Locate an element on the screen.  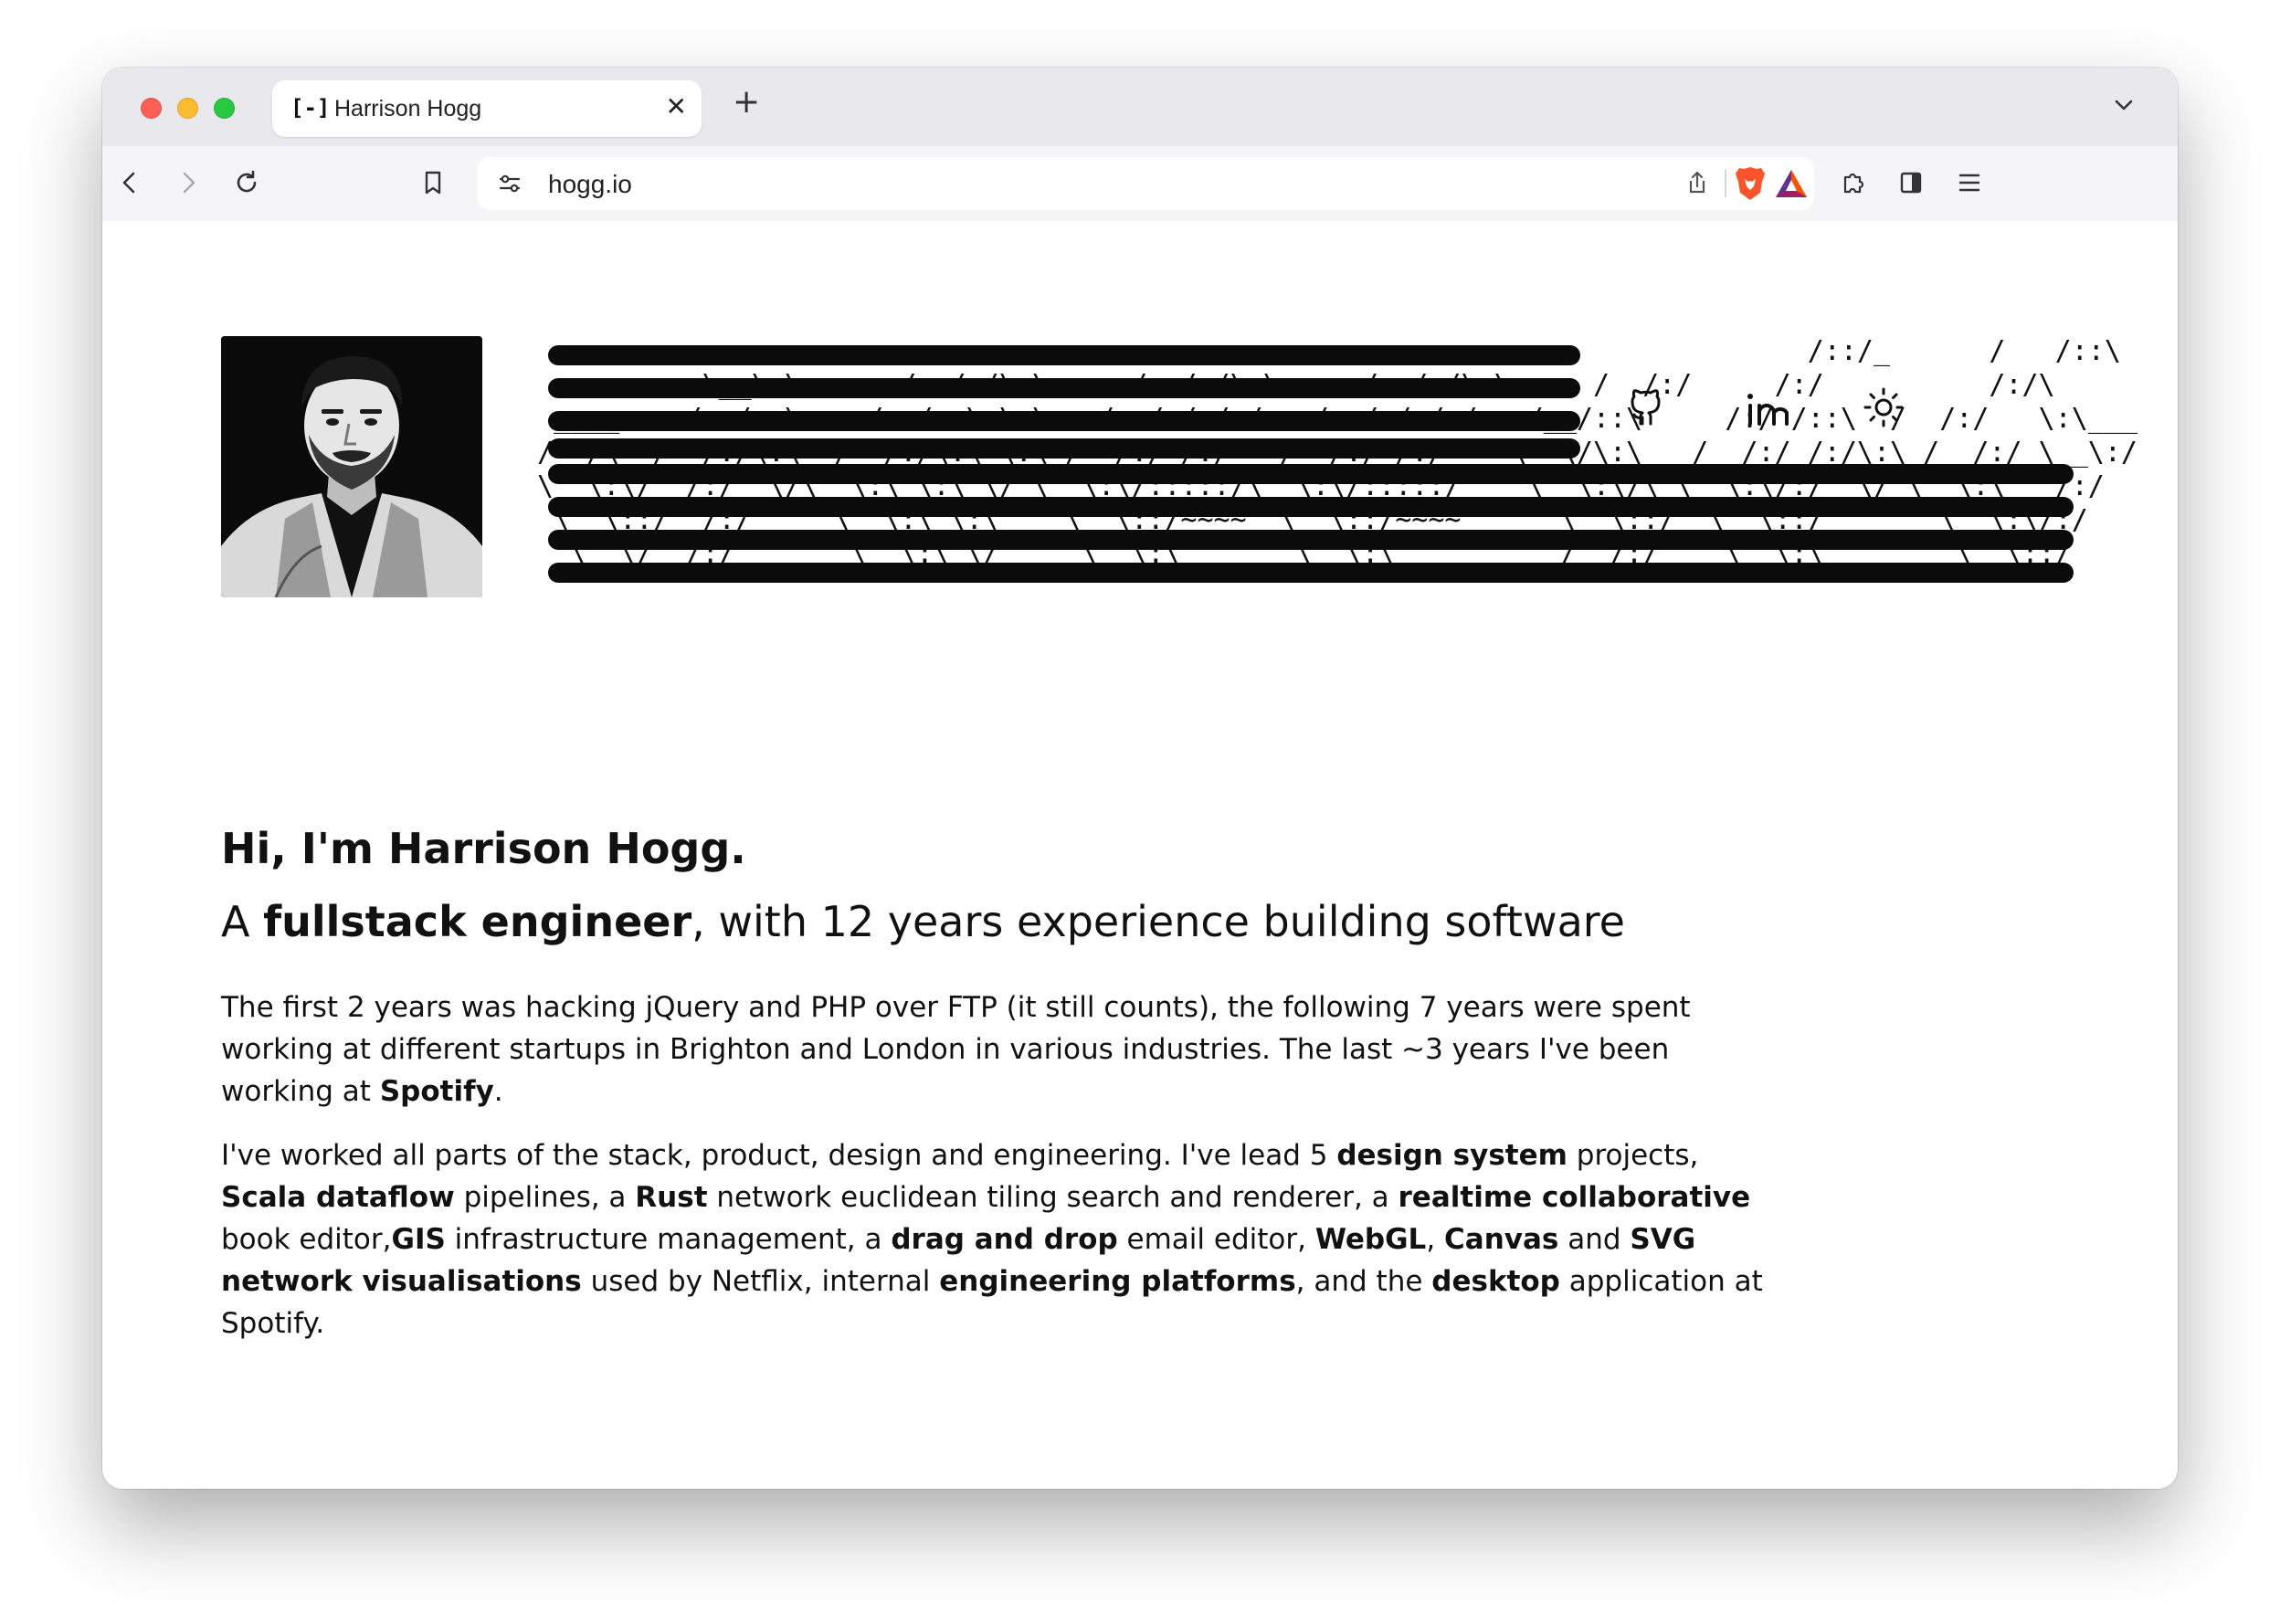
para2-bold-desktop: desktop is located at coordinates (1495, 1281).